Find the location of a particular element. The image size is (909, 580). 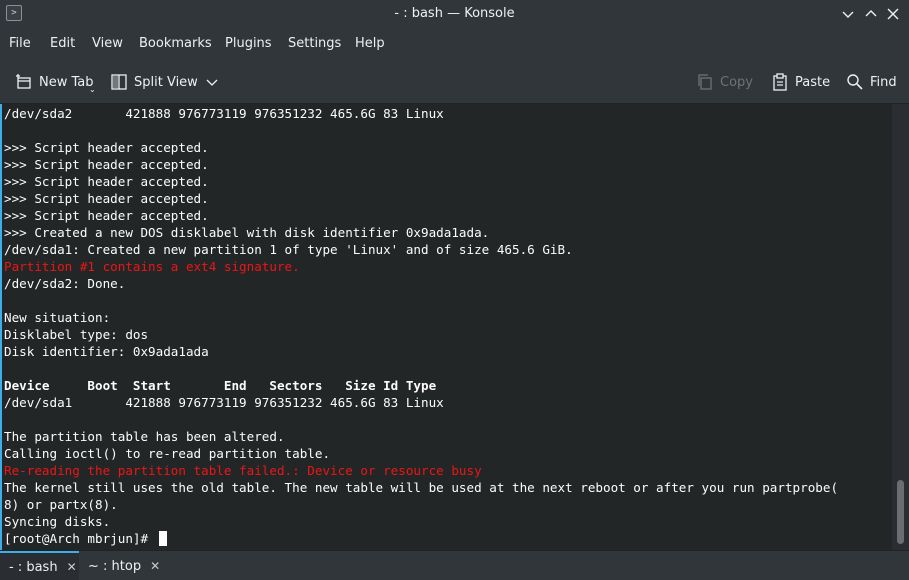

title-bar: > - : bash — Konsole is located at coordinates (454, 14).